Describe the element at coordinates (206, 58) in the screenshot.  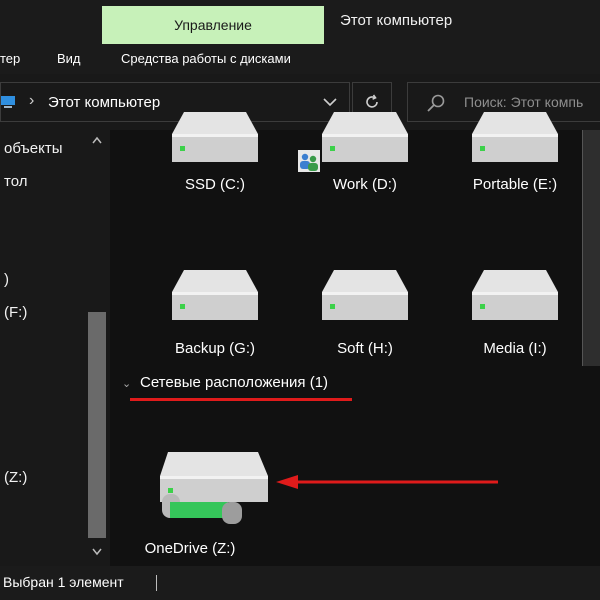
I see `ribbon-tab-drive-tools: Средства работы с дисками` at that location.